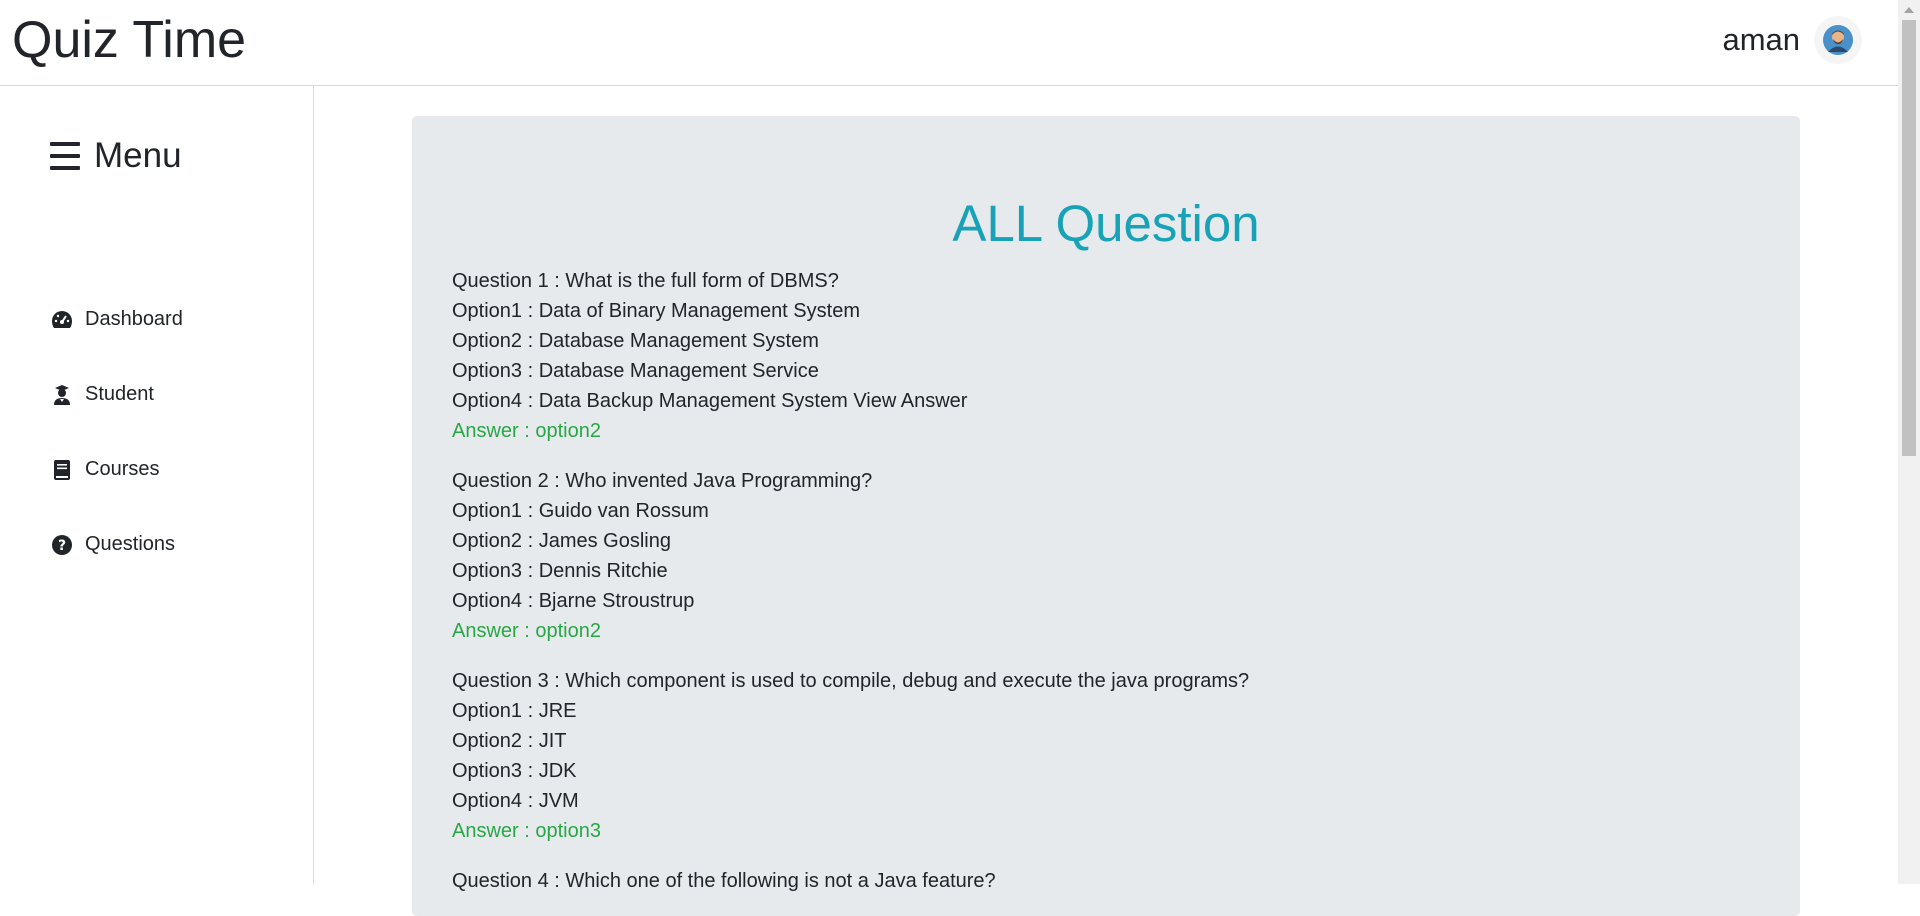 The height and width of the screenshot is (916, 1920). What do you see at coordinates (635, 371) in the screenshot?
I see `option-3: Option3 : Database Management Service` at bounding box center [635, 371].